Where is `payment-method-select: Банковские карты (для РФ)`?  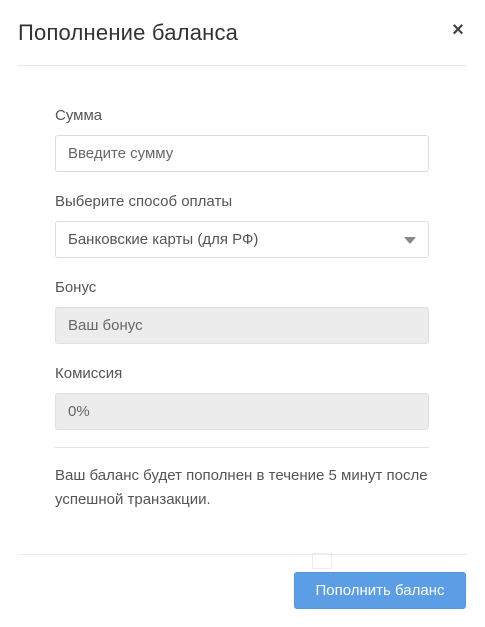
payment-method-select: Банковские карты (для РФ) is located at coordinates (242, 239).